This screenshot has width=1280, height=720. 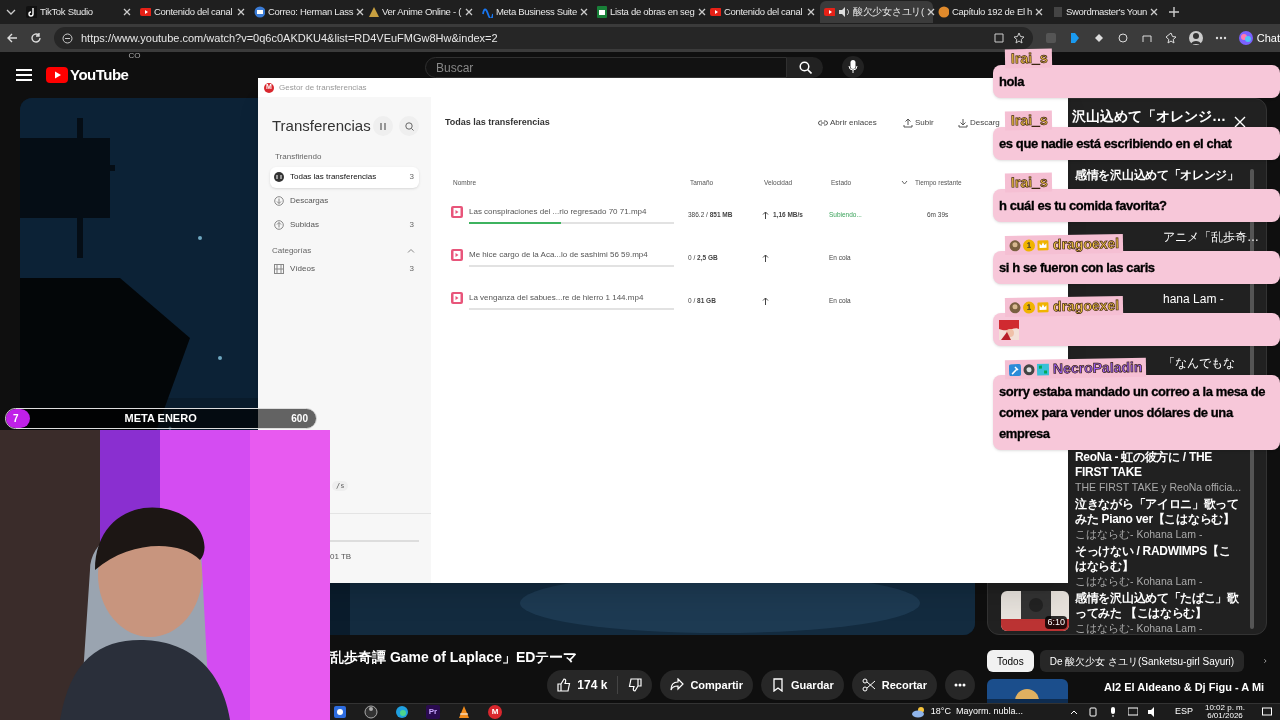 What do you see at coordinates (495, 712) in the screenshot?
I see `taskbar-app-icon: M` at bounding box center [495, 712].